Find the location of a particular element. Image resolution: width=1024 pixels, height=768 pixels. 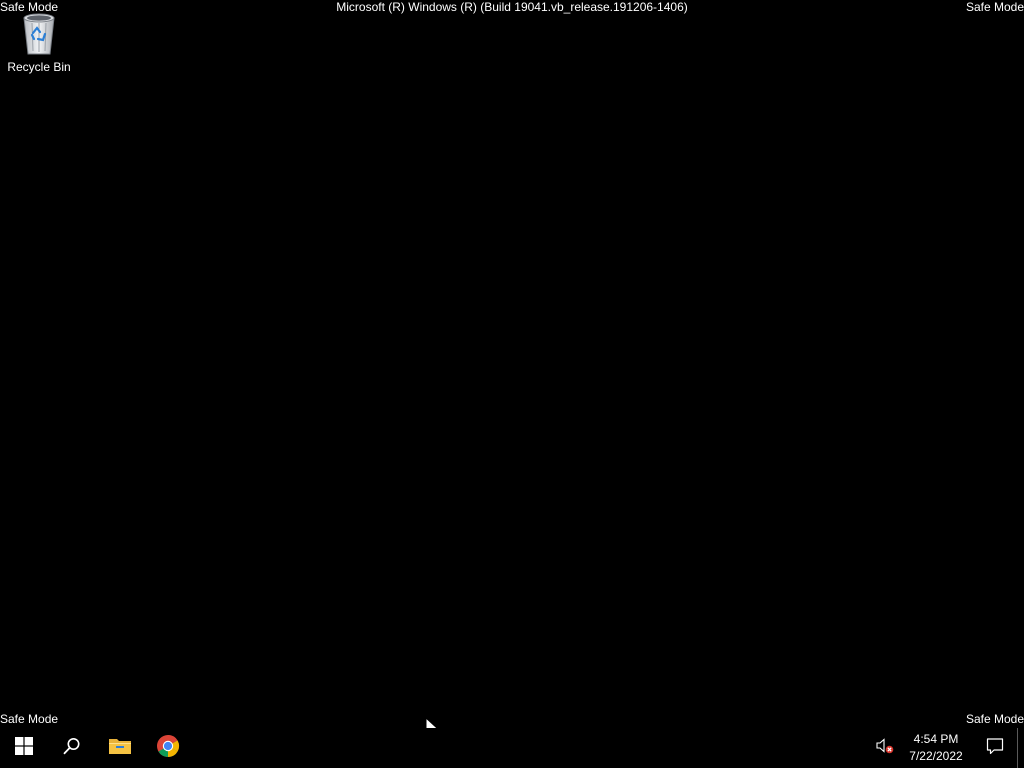

volume-button is located at coordinates (885, 748).